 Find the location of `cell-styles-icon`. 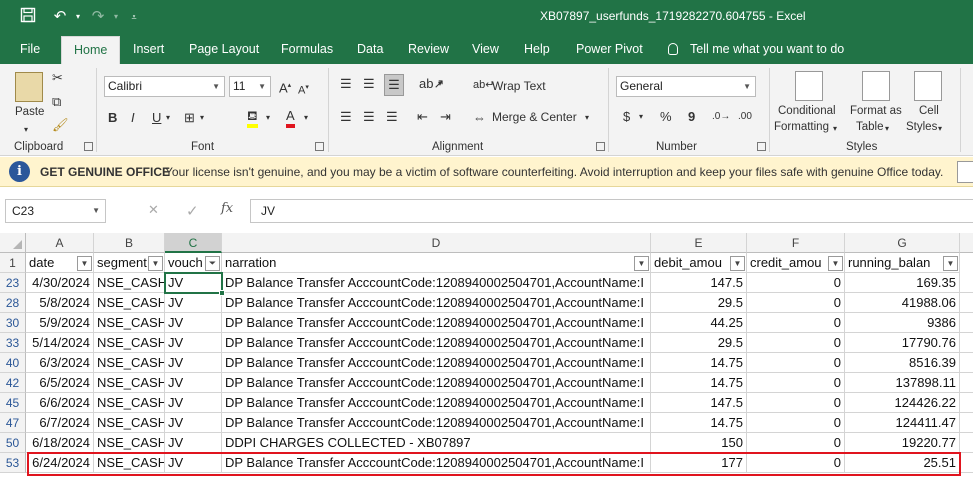

cell-styles-icon is located at coordinates (928, 86).